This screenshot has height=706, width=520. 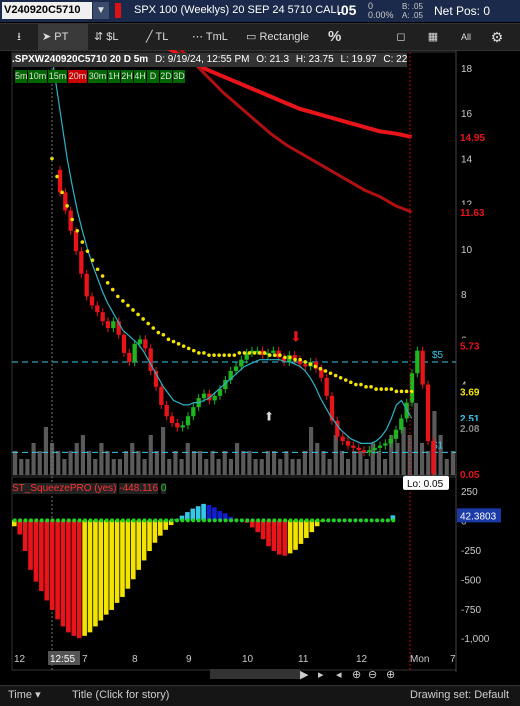 What do you see at coordinates (77, 76) in the screenshot?
I see `timeframe-20m: 20m` at bounding box center [77, 76].